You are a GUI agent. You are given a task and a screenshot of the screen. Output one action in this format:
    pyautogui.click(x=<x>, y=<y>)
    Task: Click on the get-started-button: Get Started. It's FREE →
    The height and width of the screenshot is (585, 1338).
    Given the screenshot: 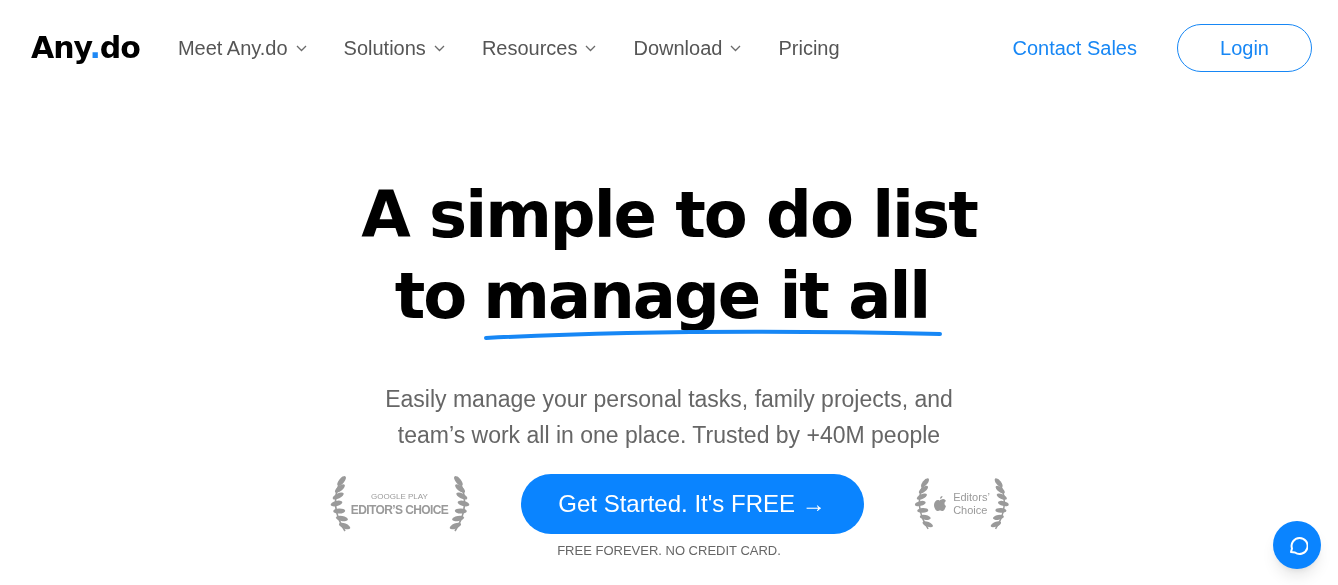 What is the action you would take?
    pyautogui.click(x=692, y=504)
    